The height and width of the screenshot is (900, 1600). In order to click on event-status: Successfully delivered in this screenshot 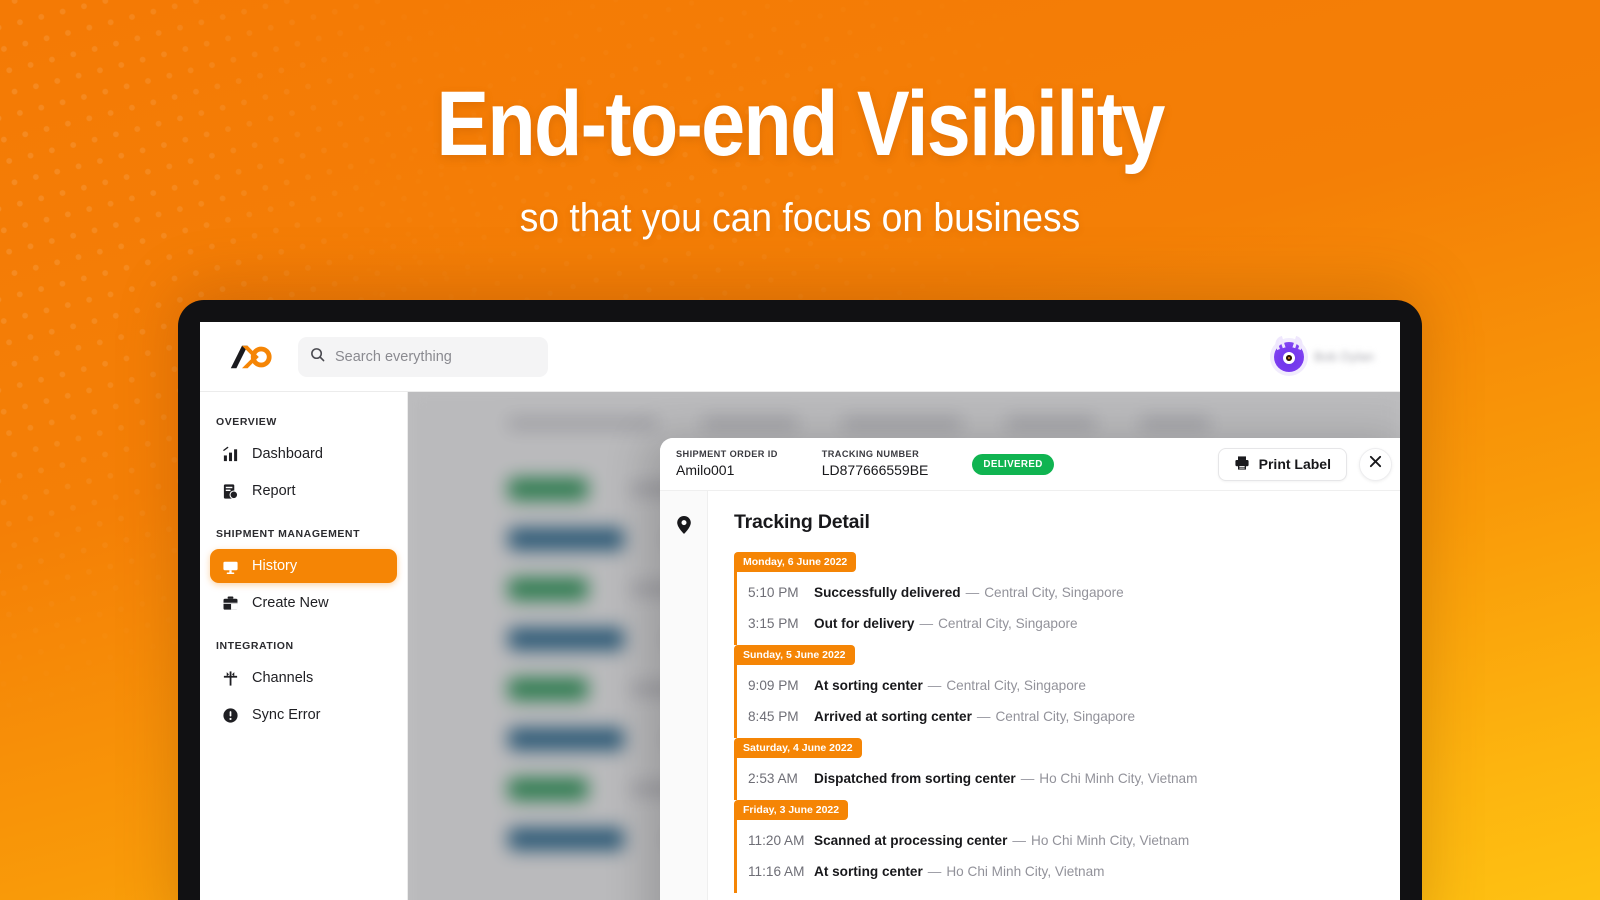, I will do `click(887, 592)`.